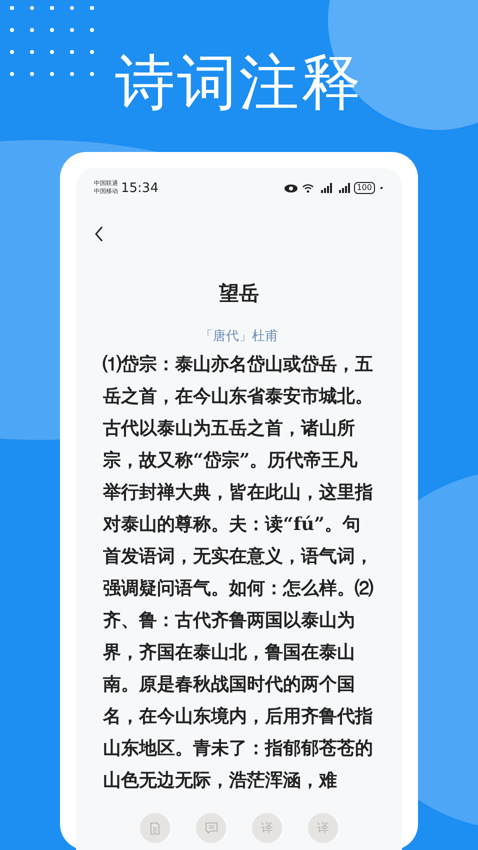  I want to click on document-button, so click(155, 828).